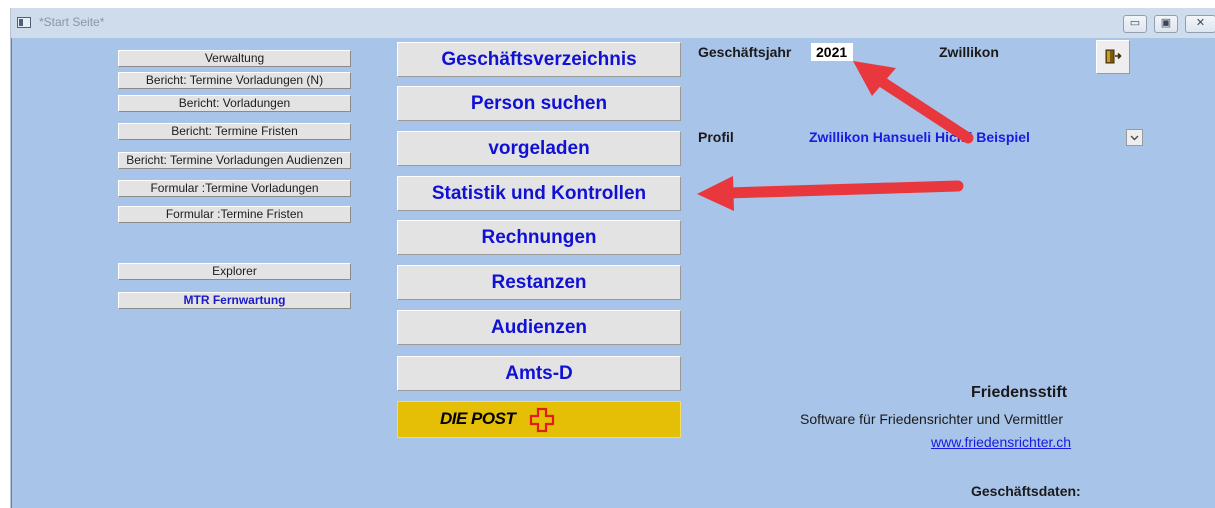 This screenshot has width=1215, height=508. Describe the element at coordinates (24, 22) in the screenshot. I see `app-icon` at that location.